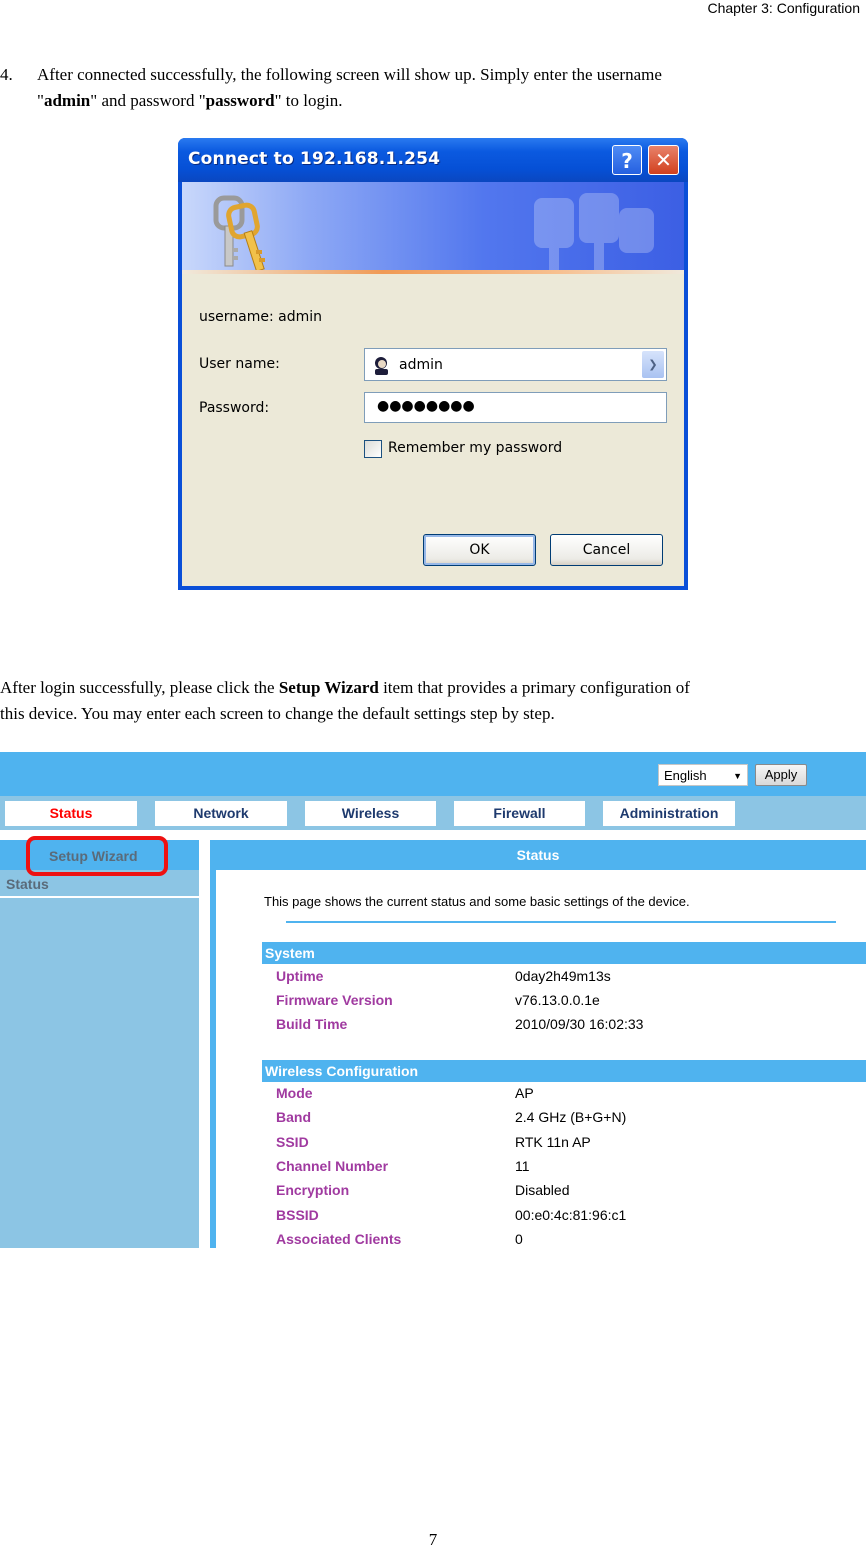 Image resolution: width=866 pixels, height=1555 pixels. I want to click on remember-password-label: Remember my password, so click(475, 448).